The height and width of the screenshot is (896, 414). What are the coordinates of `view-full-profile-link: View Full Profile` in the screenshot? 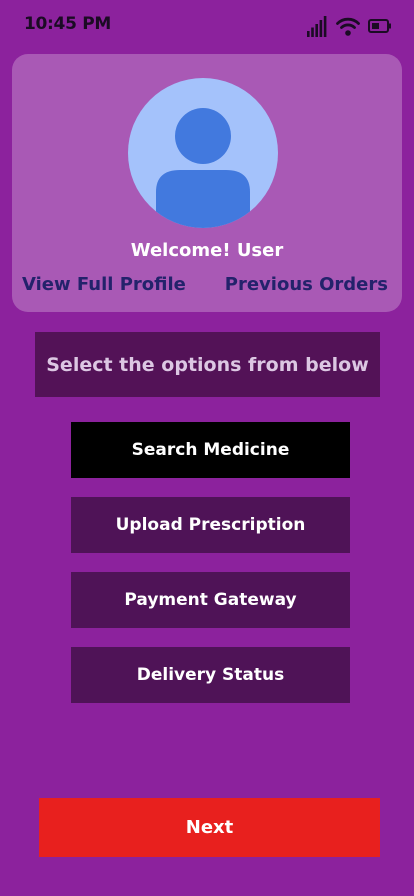 It's located at (104, 284).